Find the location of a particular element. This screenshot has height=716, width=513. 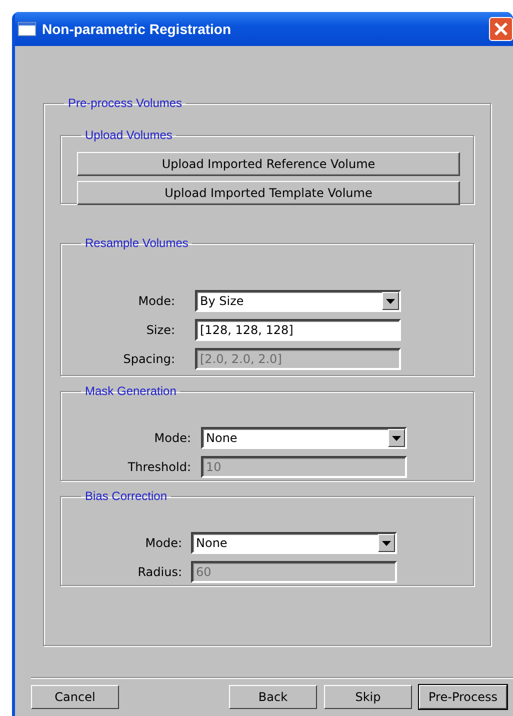

window-title: Non-parametric Registration is located at coordinates (137, 29).